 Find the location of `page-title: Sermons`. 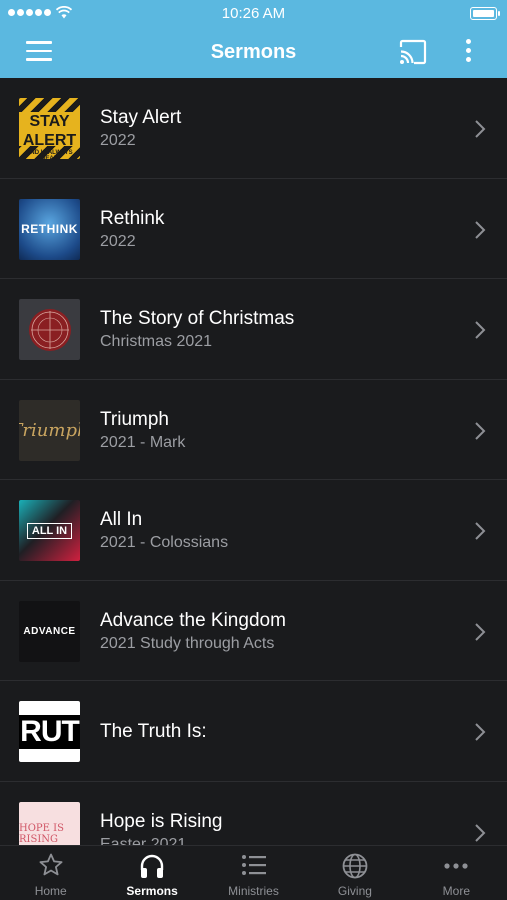

page-title: Sermons is located at coordinates (253, 52).